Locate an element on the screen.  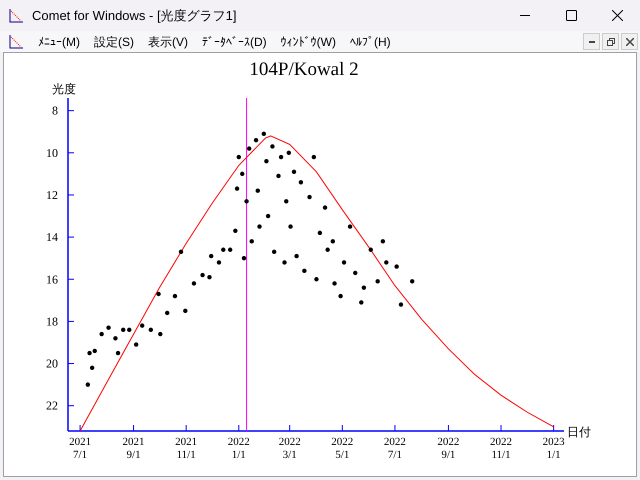
maximize-icon is located at coordinates (571, 15).